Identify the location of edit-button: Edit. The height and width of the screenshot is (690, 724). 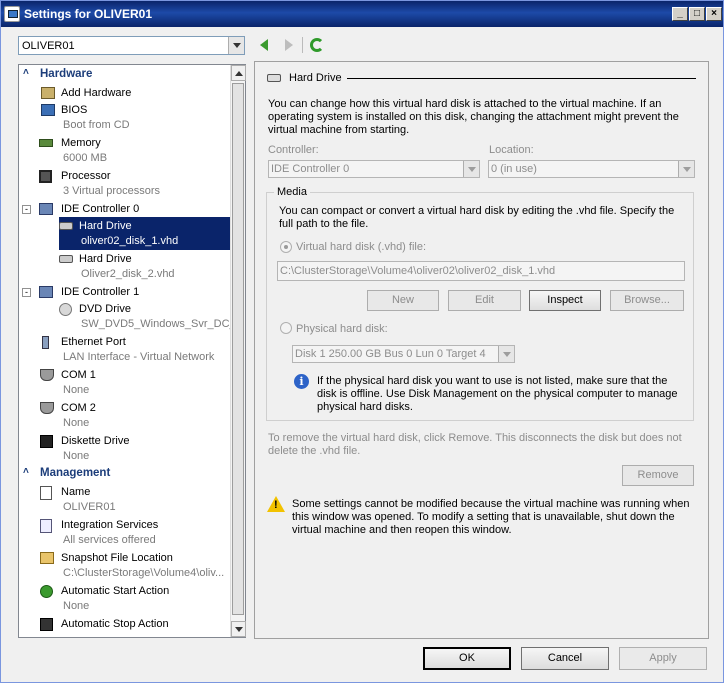
(484, 300).